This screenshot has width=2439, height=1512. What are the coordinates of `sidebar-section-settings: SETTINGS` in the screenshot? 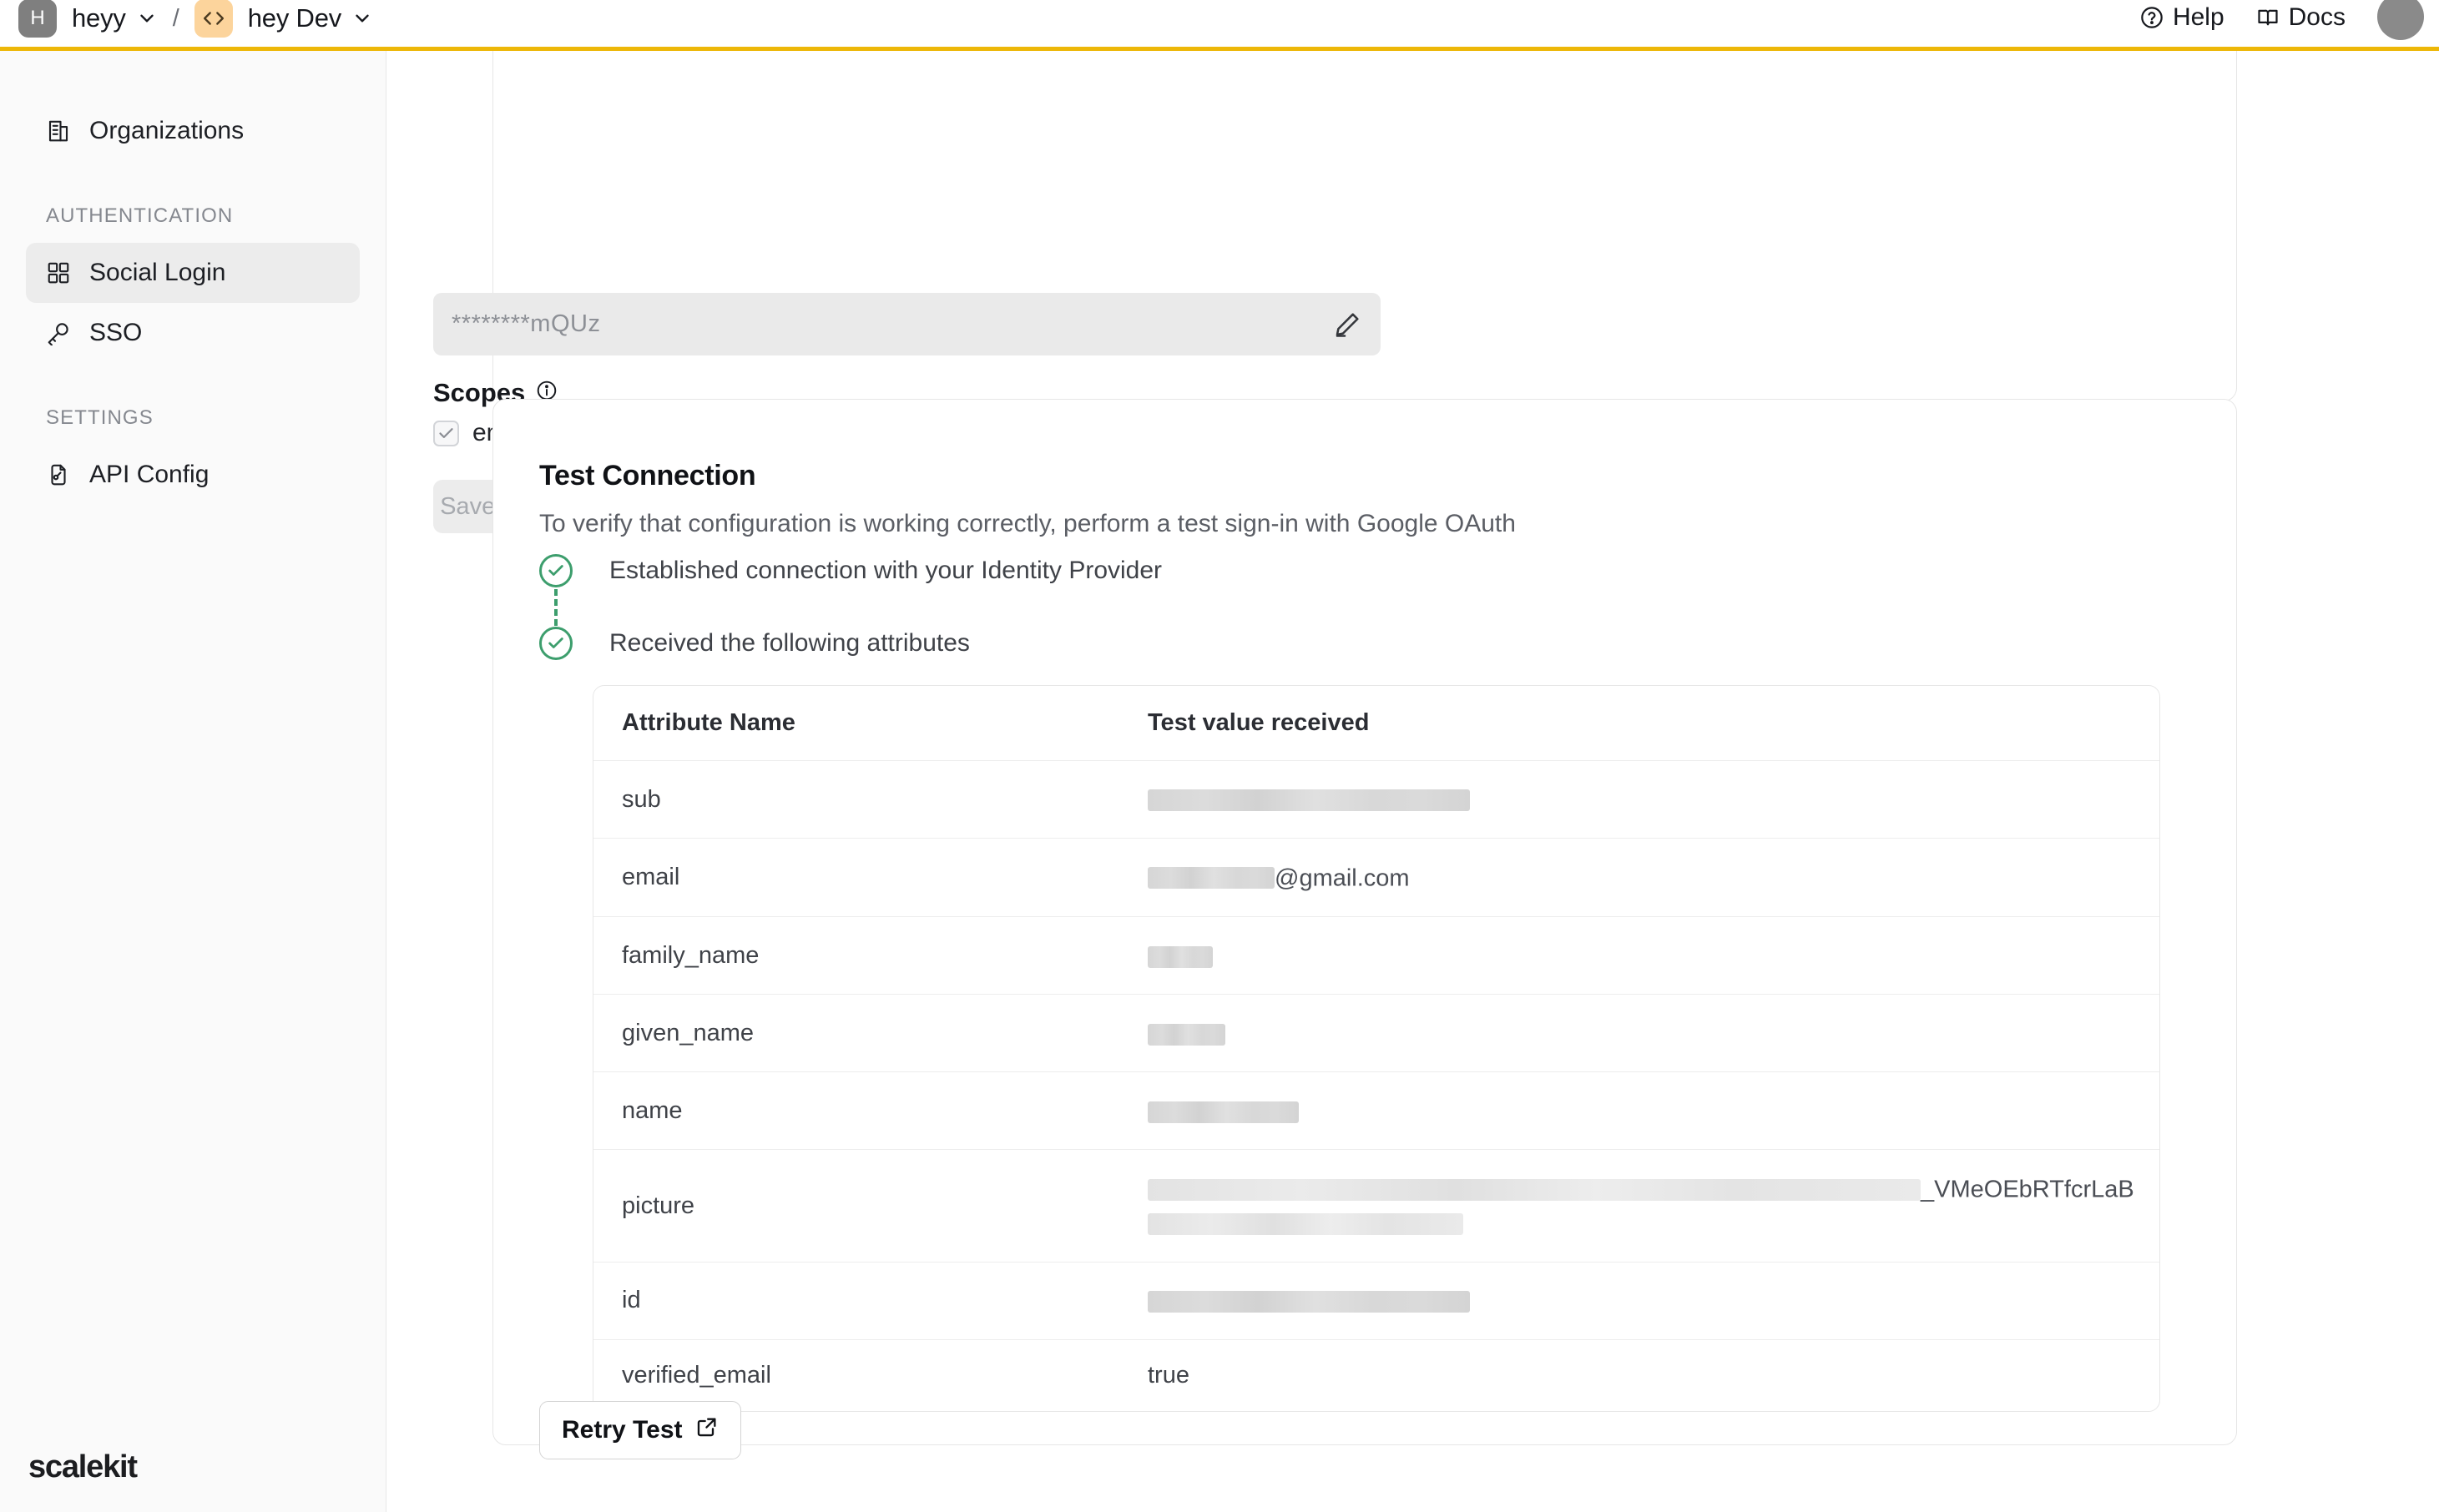 It's located at (100, 417).